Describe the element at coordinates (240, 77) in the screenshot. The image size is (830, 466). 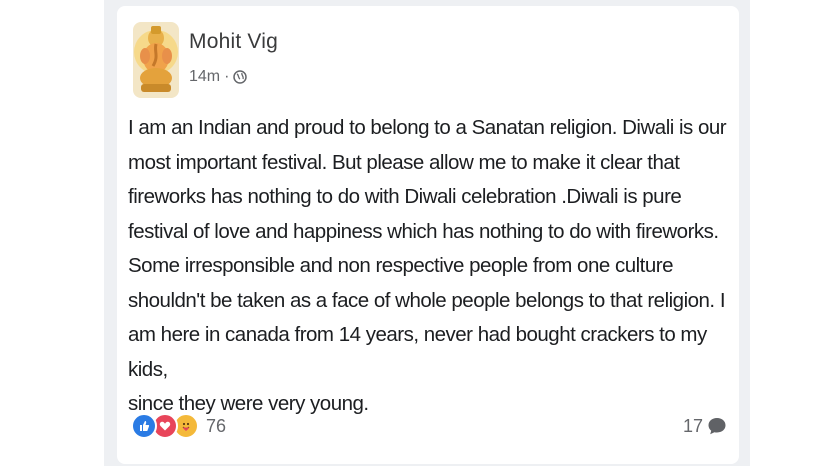
I see `globe-icon` at that location.